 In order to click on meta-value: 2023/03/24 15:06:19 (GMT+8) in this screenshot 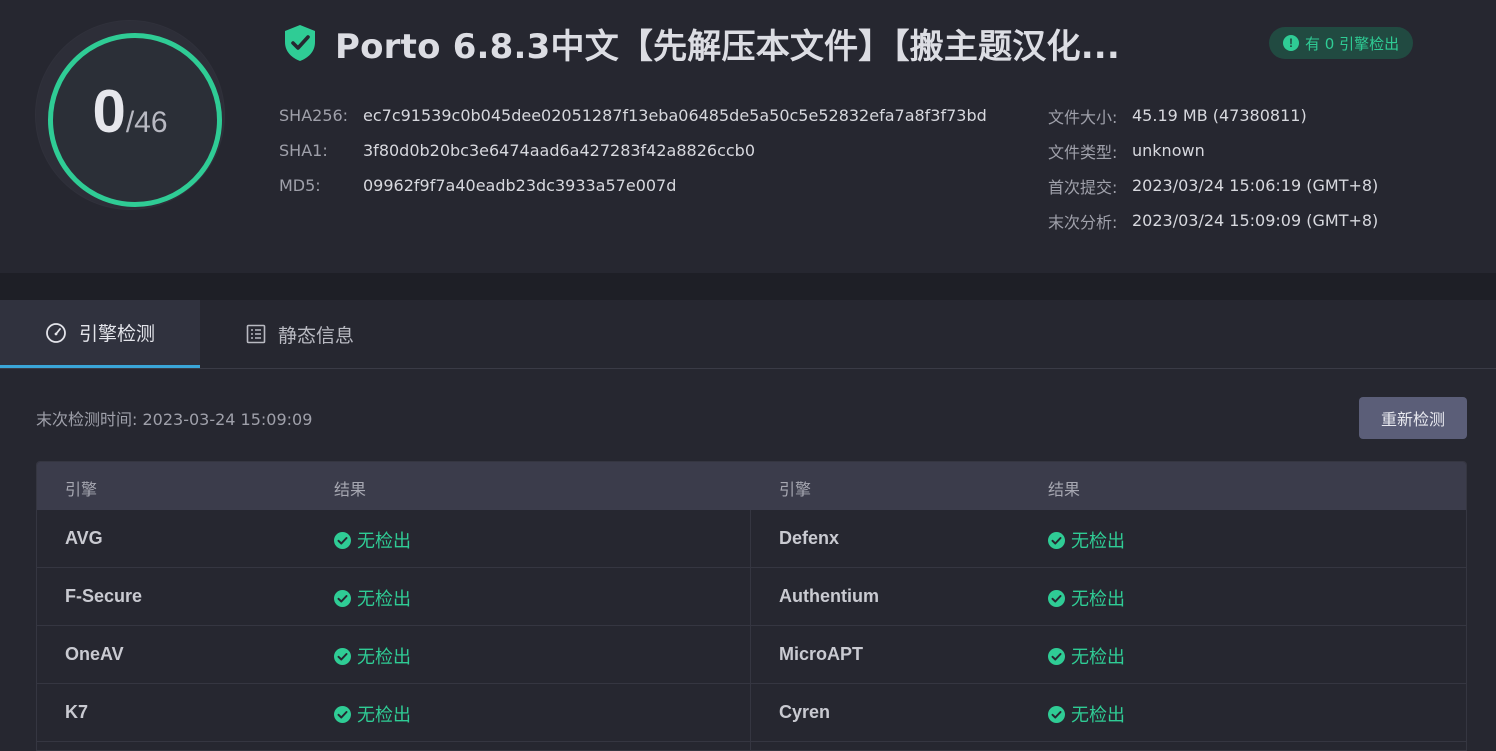, I will do `click(1255, 185)`.